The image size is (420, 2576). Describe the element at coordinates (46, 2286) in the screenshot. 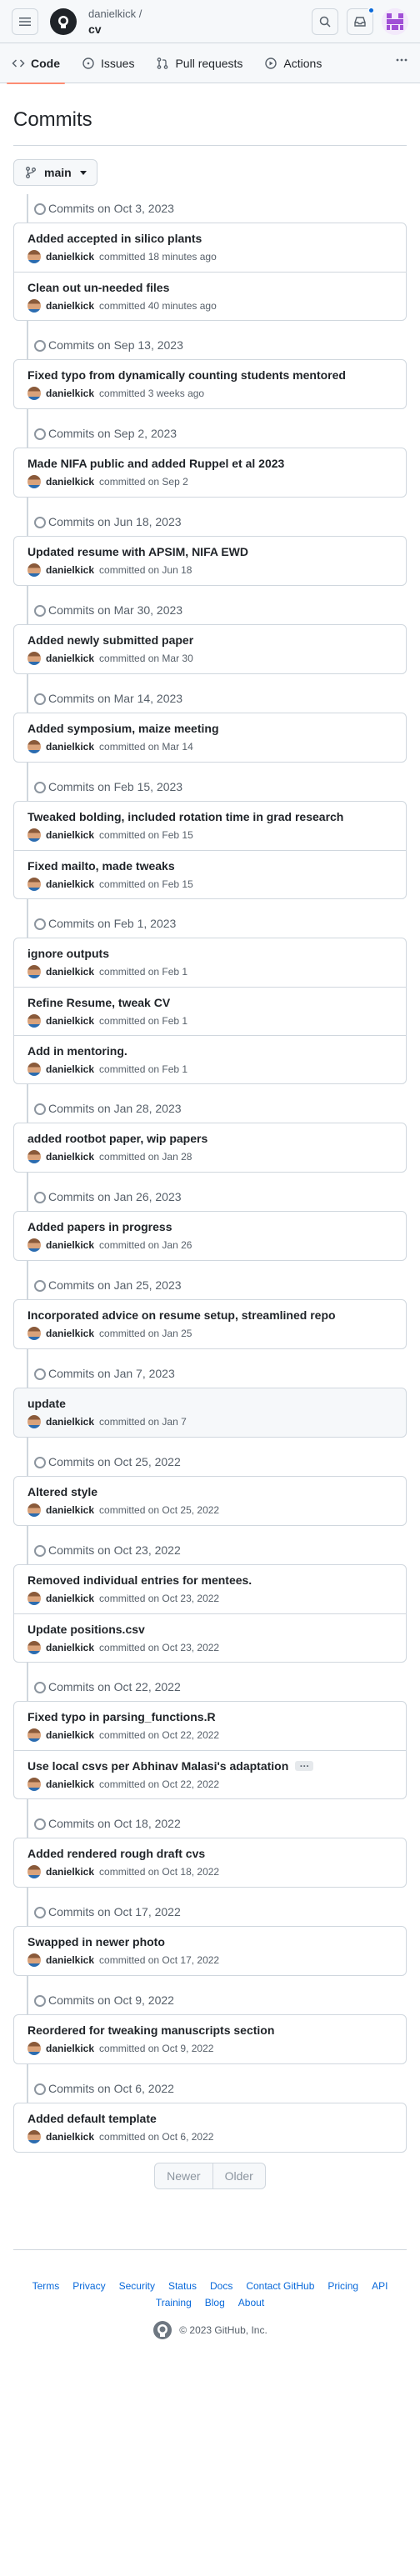

I see `footer-link-terms: Terms` at that location.